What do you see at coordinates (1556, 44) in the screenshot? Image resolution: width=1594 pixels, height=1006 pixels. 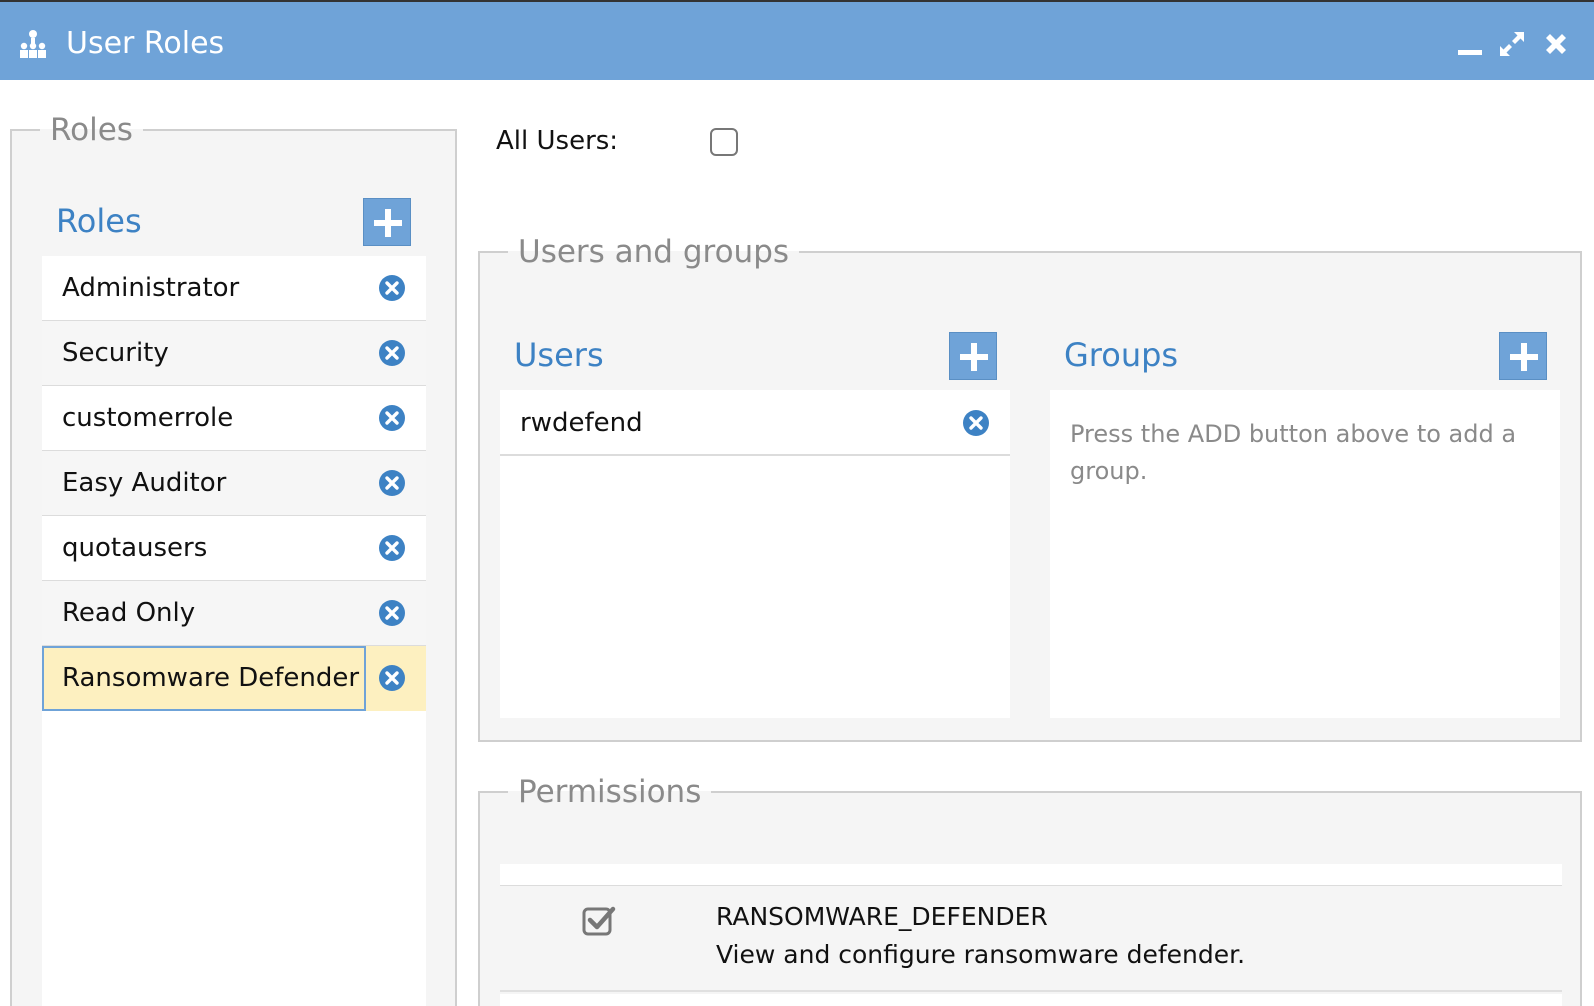 I see `close-icon` at bounding box center [1556, 44].